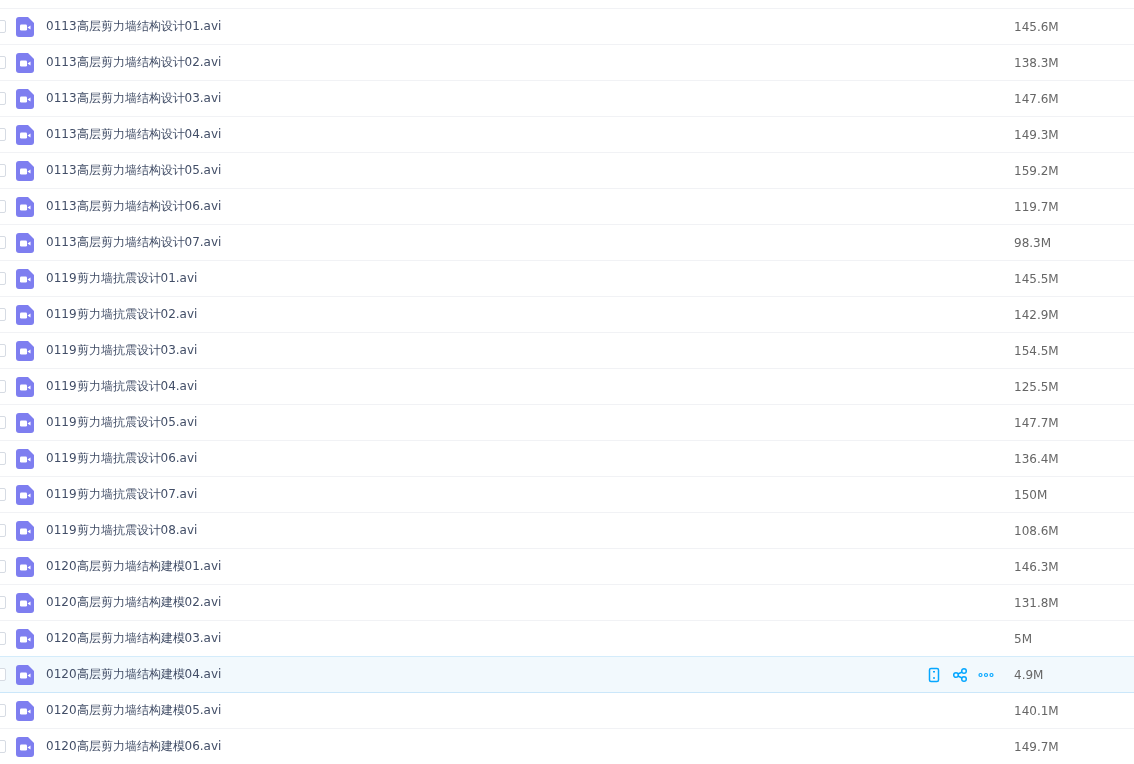  What do you see at coordinates (1037, 566) in the screenshot?
I see `file-size: 146.3M` at bounding box center [1037, 566].